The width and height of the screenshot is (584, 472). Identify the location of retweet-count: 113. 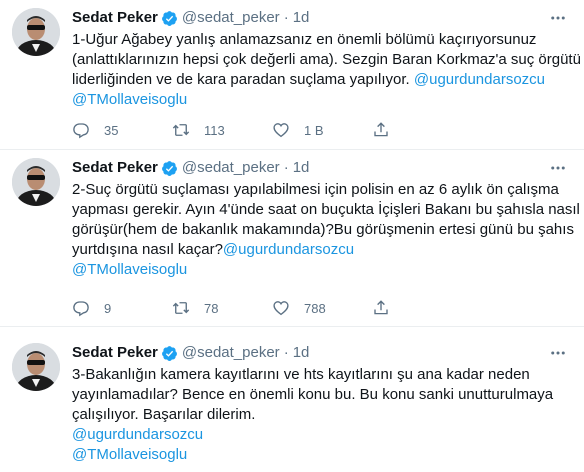
(214, 130).